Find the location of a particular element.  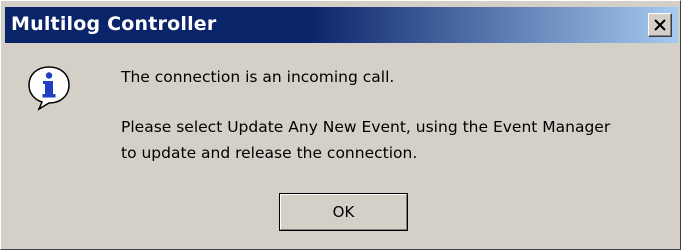

close-button is located at coordinates (660, 25).